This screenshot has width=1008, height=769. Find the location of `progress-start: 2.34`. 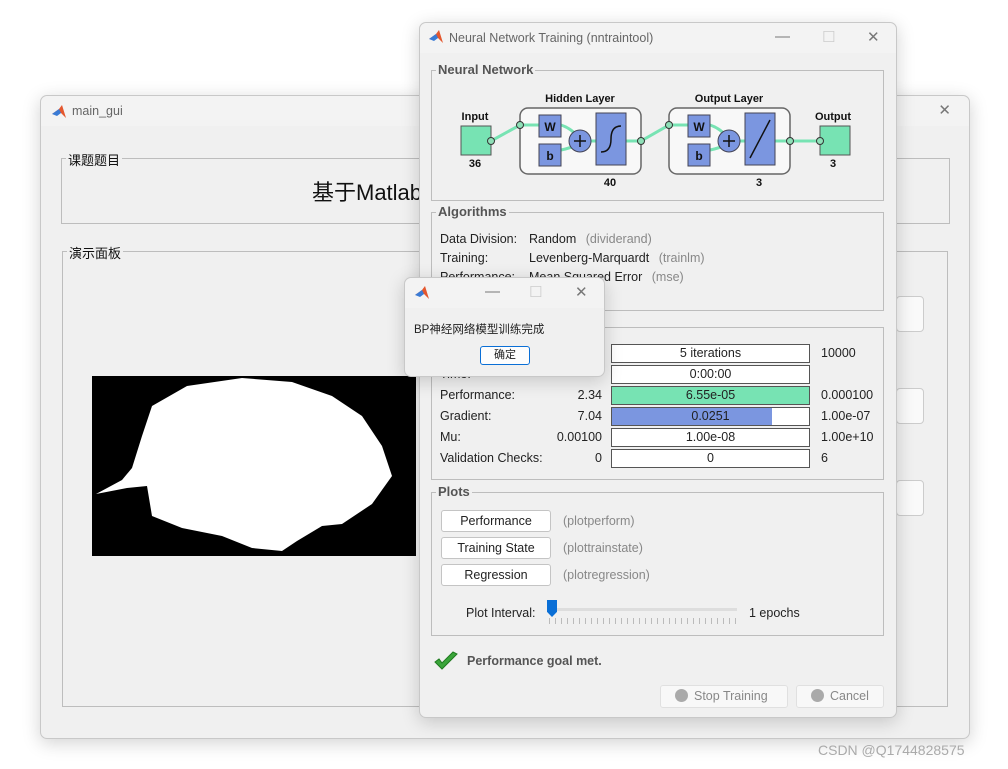

progress-start: 2.34 is located at coordinates (589, 395).